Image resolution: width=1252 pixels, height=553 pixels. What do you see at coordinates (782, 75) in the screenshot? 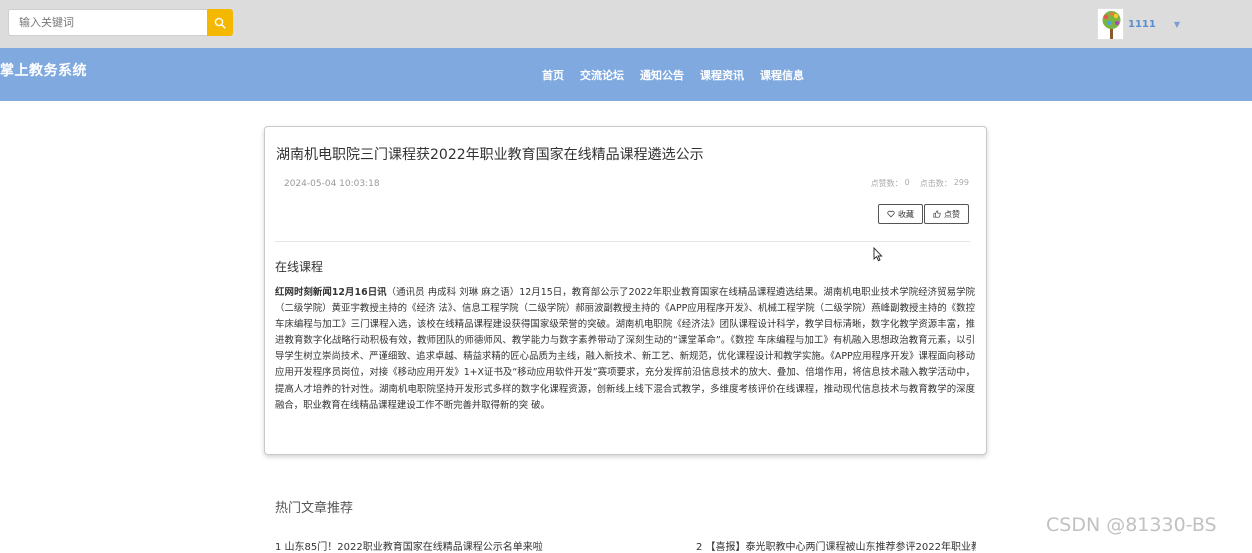
I see `nav-item-course-info: 课程信息` at bounding box center [782, 75].